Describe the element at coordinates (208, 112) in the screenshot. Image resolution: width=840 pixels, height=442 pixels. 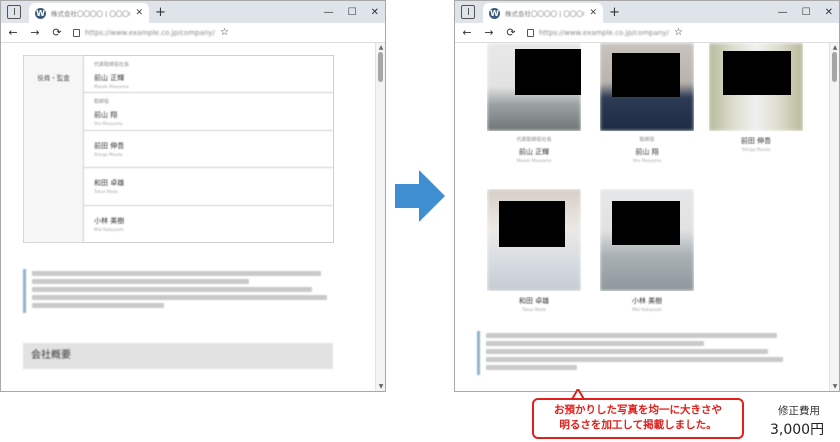
I see `table-row: 取締役 前山 翔 Sho Maeyama` at that location.